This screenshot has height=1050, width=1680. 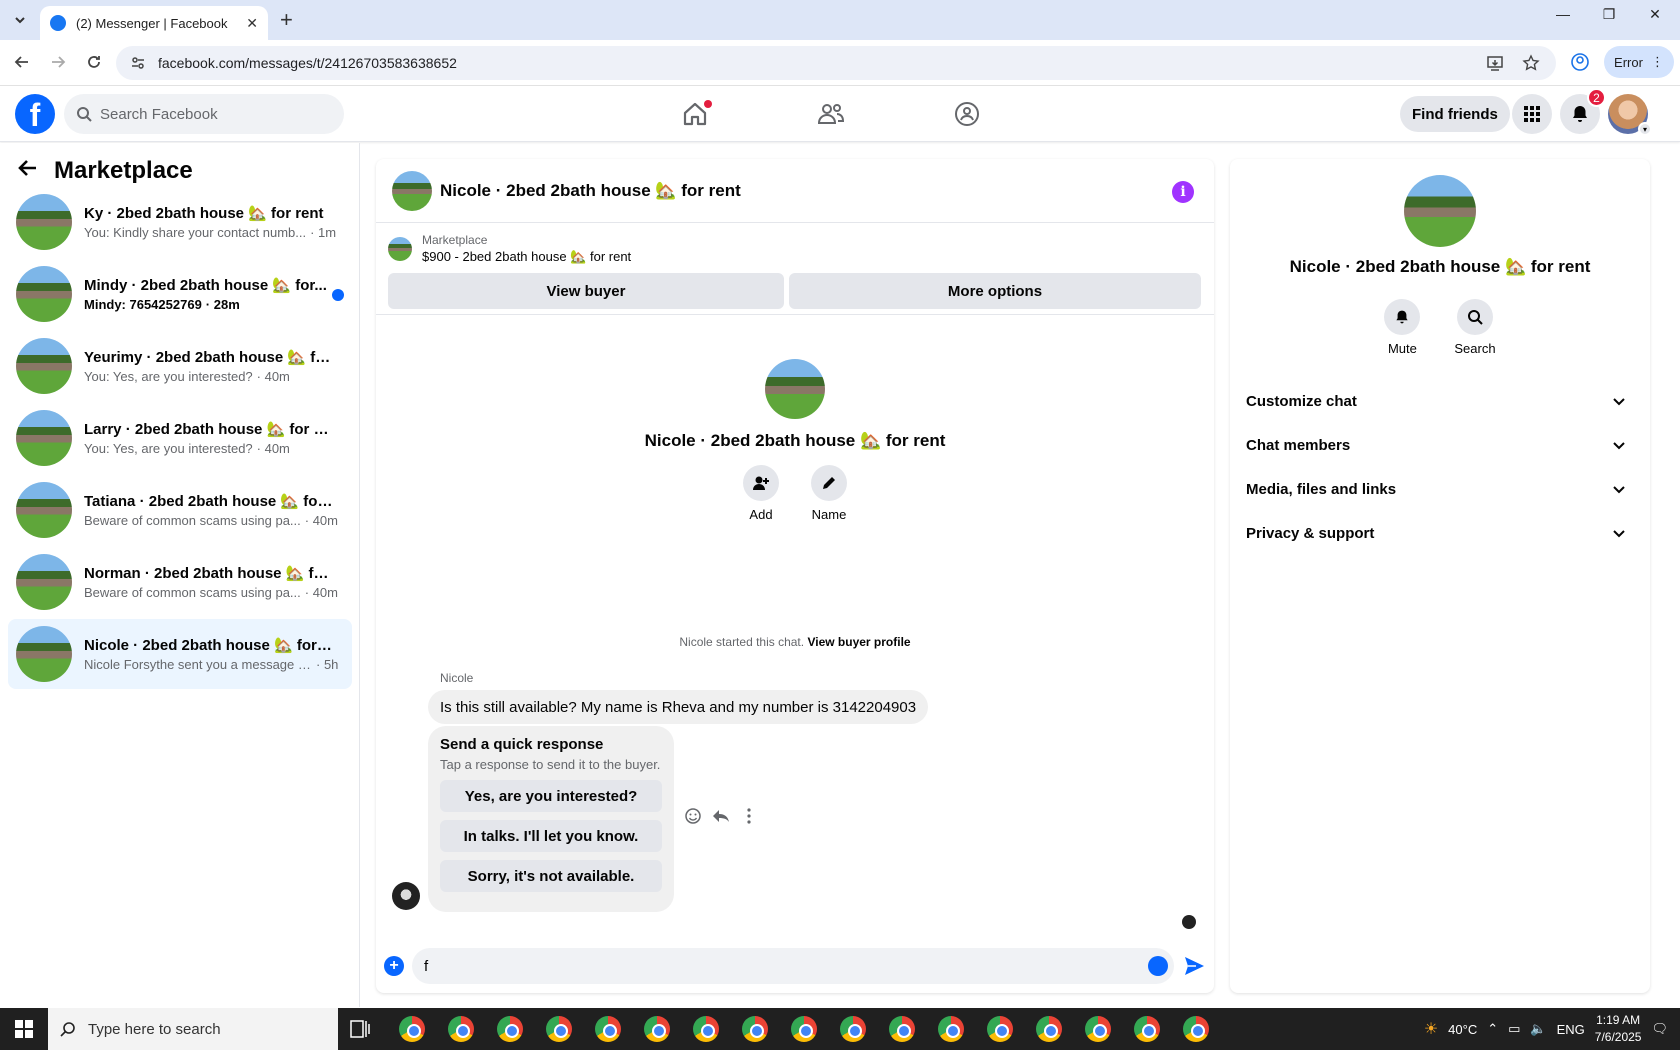 What do you see at coordinates (1618, 1029) in the screenshot?
I see `clock: 1:19 AM 7/6/2025` at bounding box center [1618, 1029].